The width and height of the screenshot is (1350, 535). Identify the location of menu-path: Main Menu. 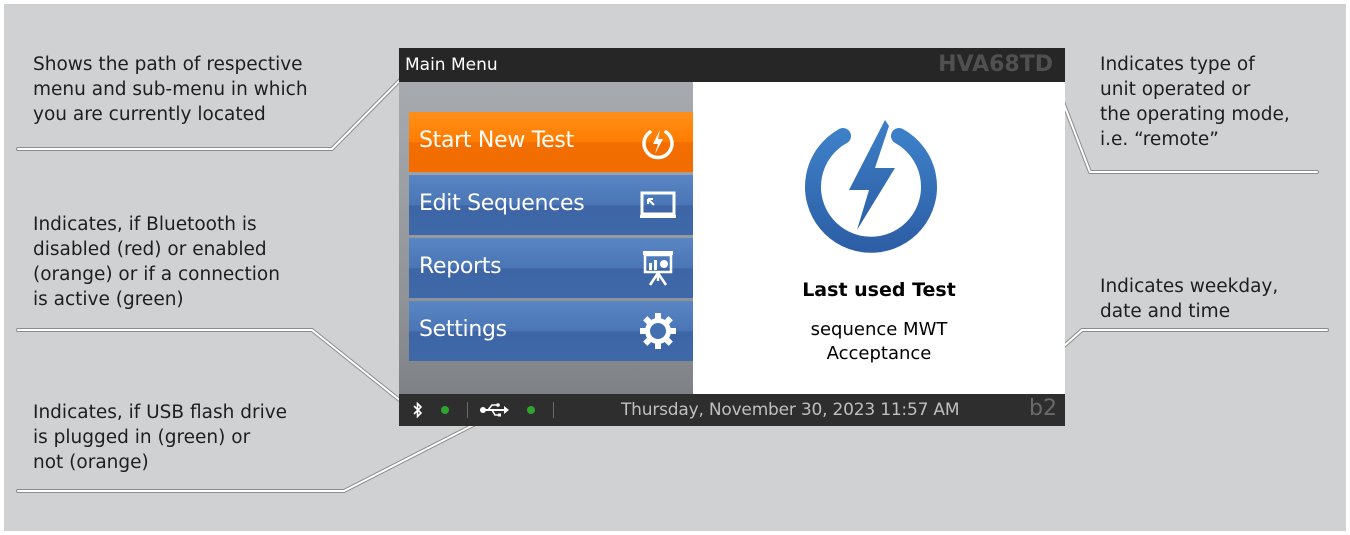
(451, 65).